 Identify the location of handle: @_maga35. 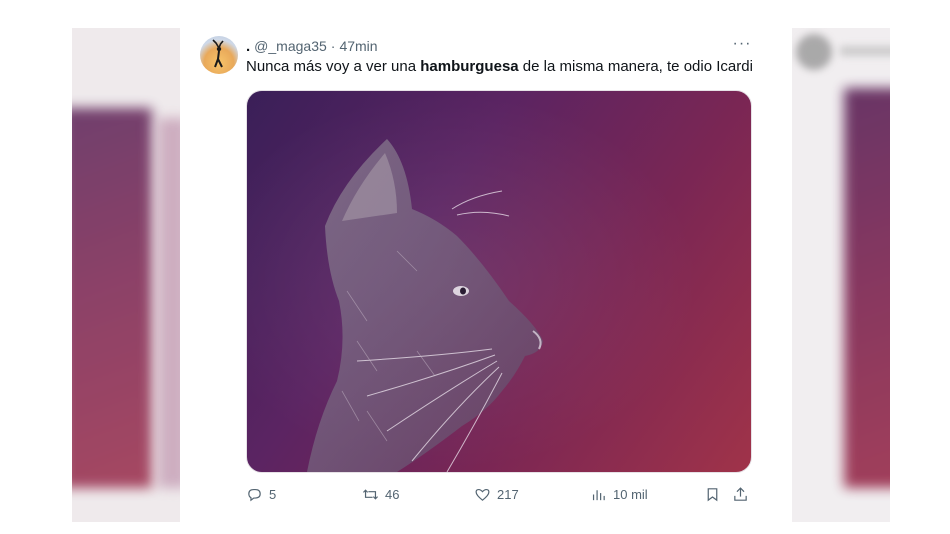
(290, 46).